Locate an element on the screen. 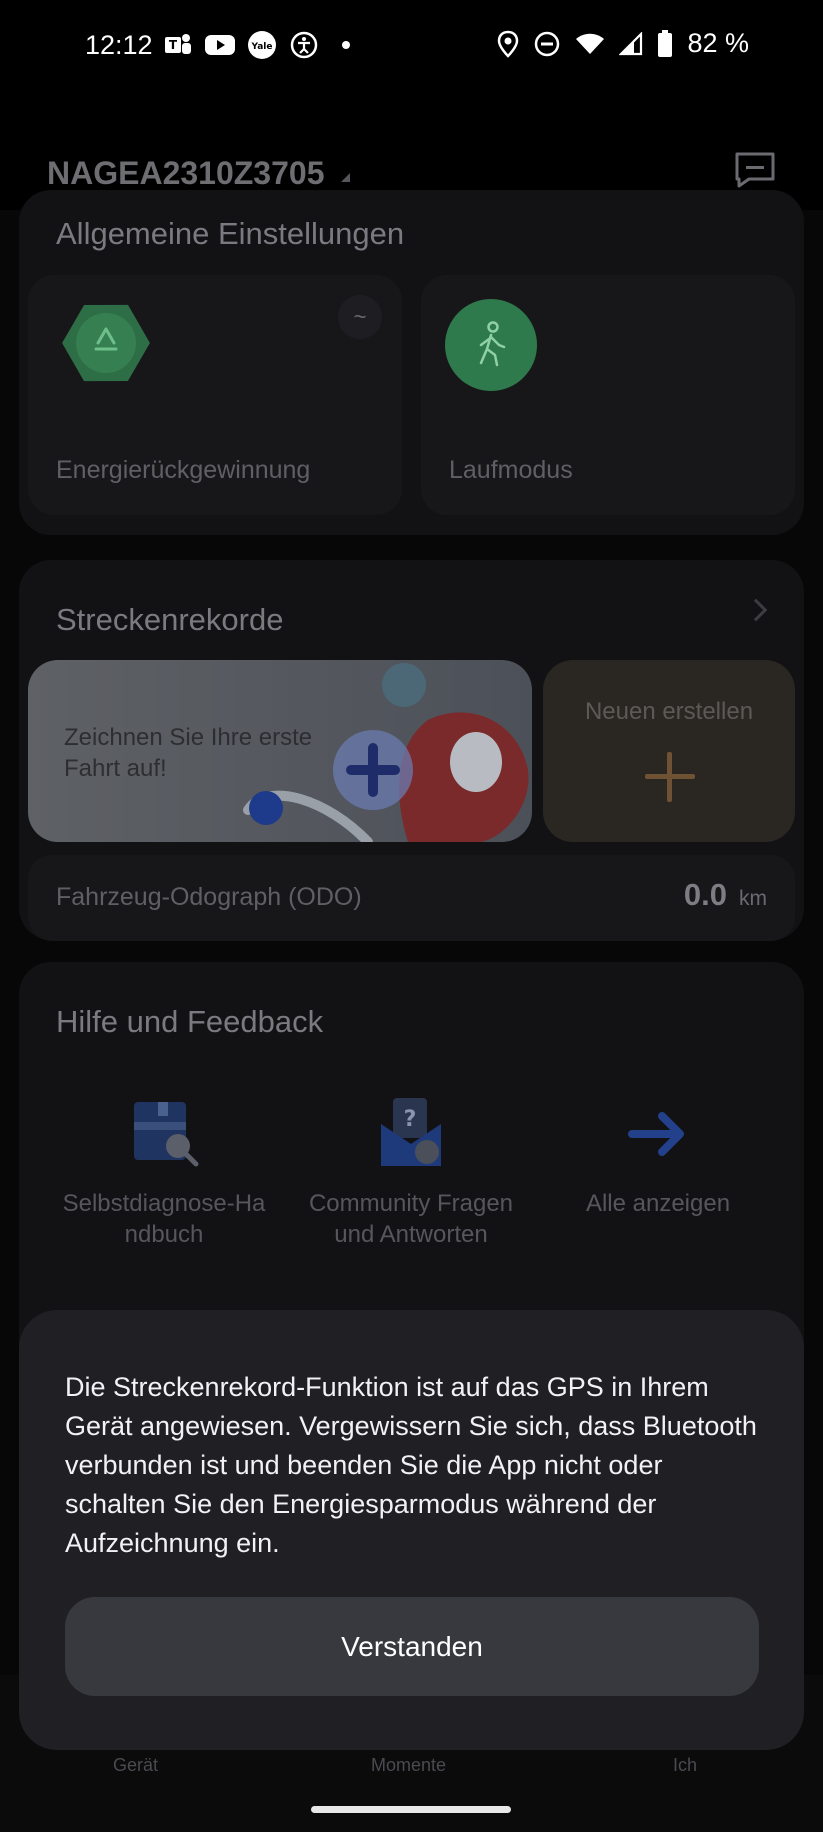 Image resolution: width=823 pixels, height=1832 pixels. understood-button: Verstanden is located at coordinates (412, 1646).